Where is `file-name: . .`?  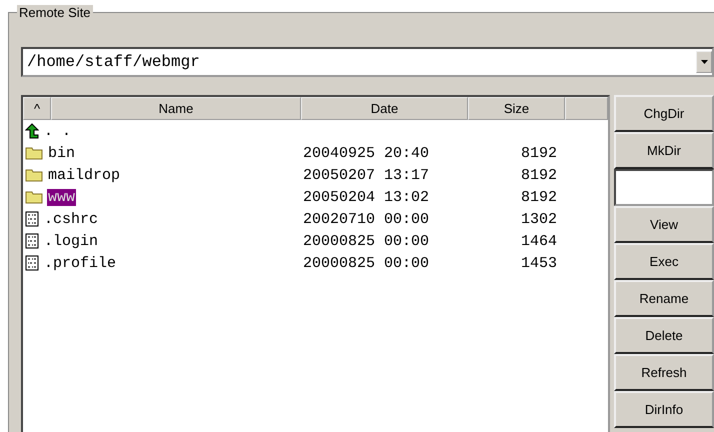
file-name: . . is located at coordinates (57, 131).